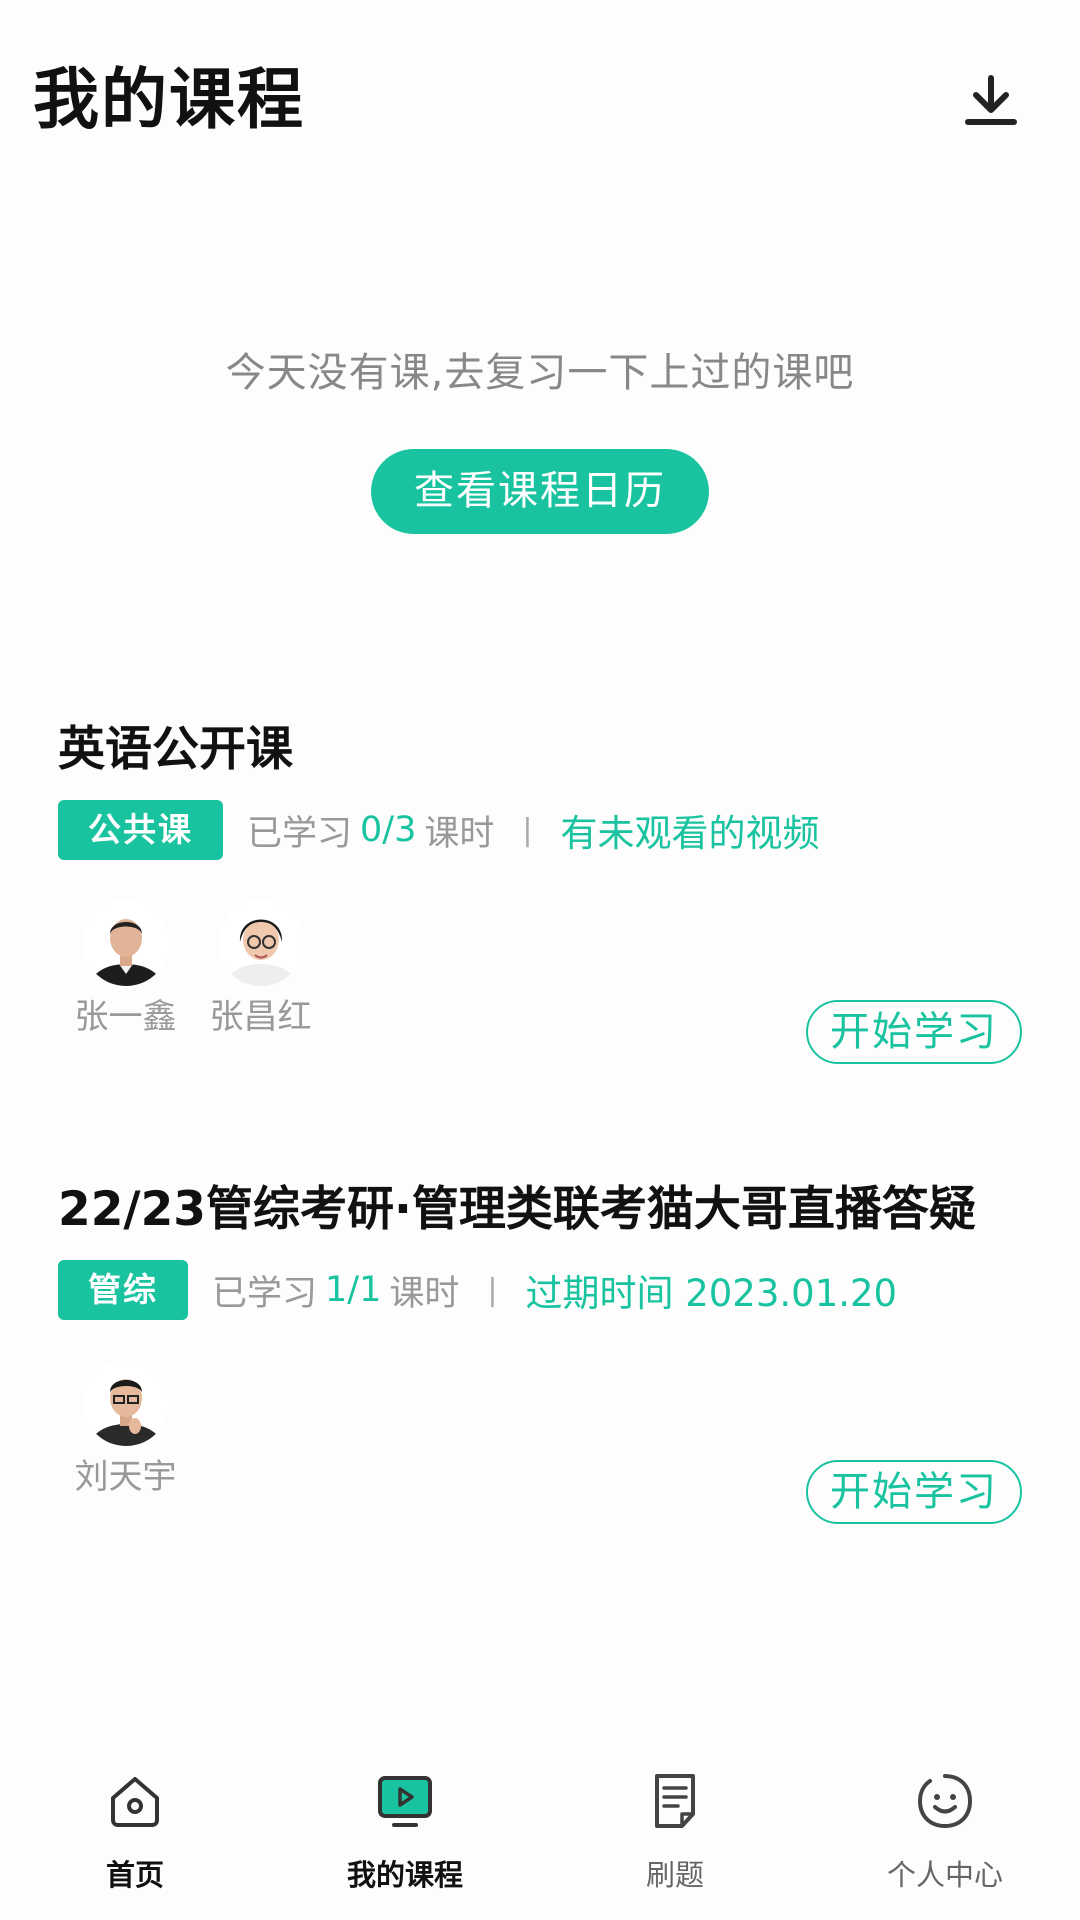  I want to click on teacher-list: 刘天宇, so click(125, 1431).